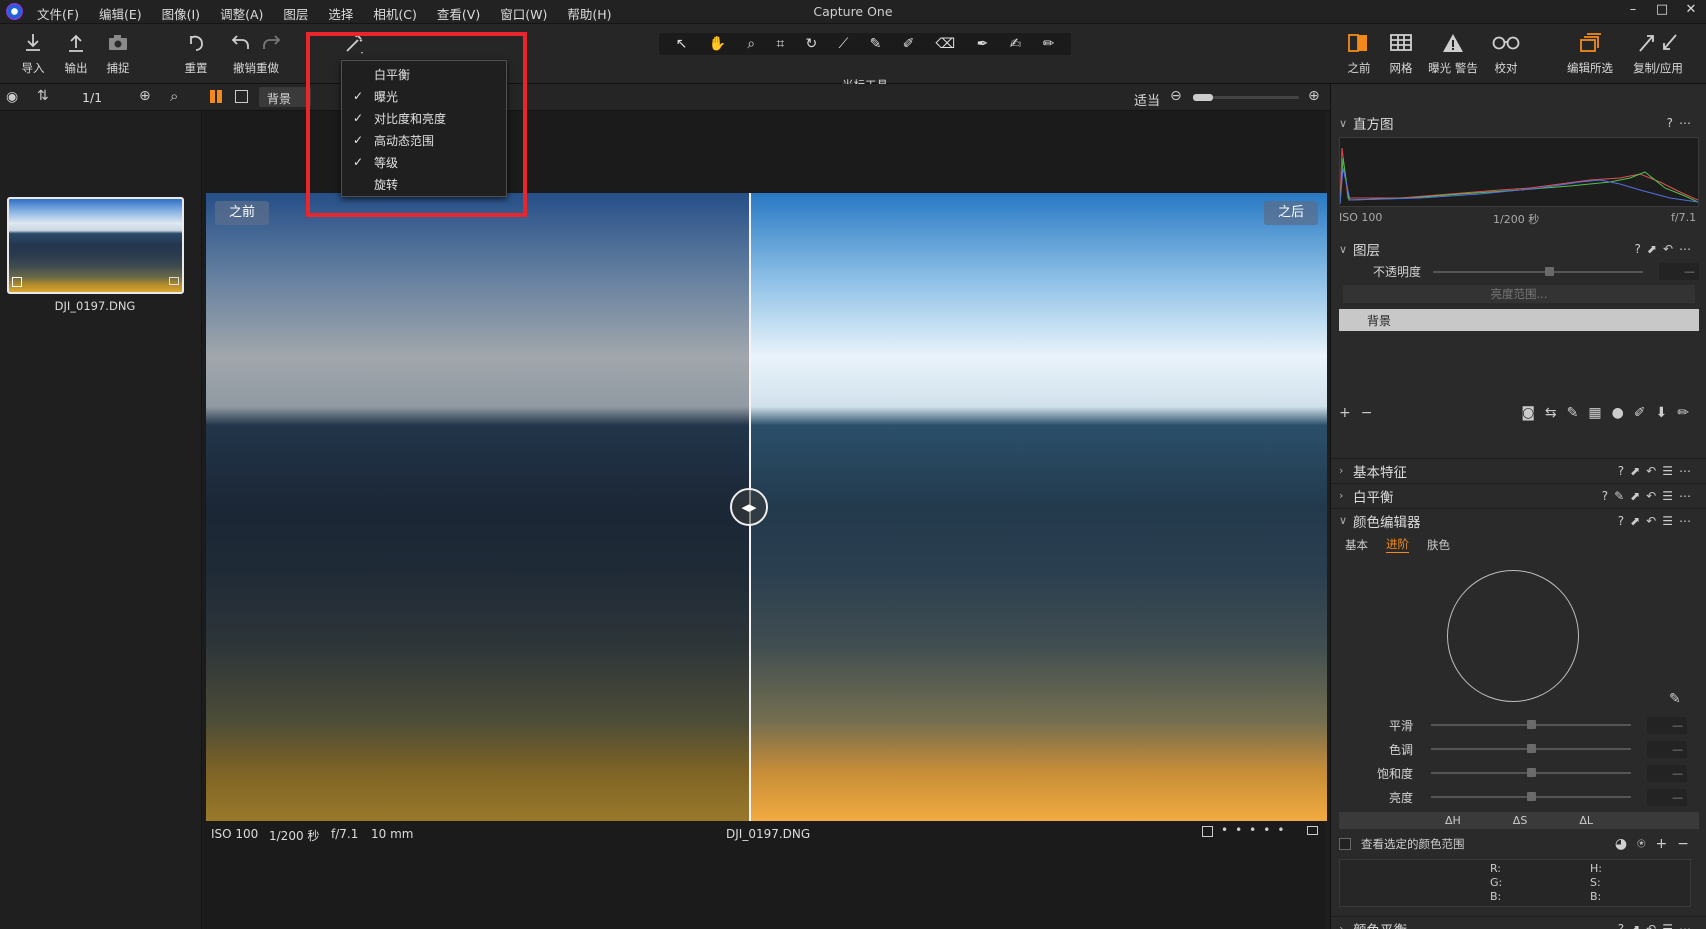 Image resolution: width=1706 pixels, height=929 pixels. What do you see at coordinates (682, 44) in the screenshot?
I see `select-tool-icon: ↖` at bounding box center [682, 44].